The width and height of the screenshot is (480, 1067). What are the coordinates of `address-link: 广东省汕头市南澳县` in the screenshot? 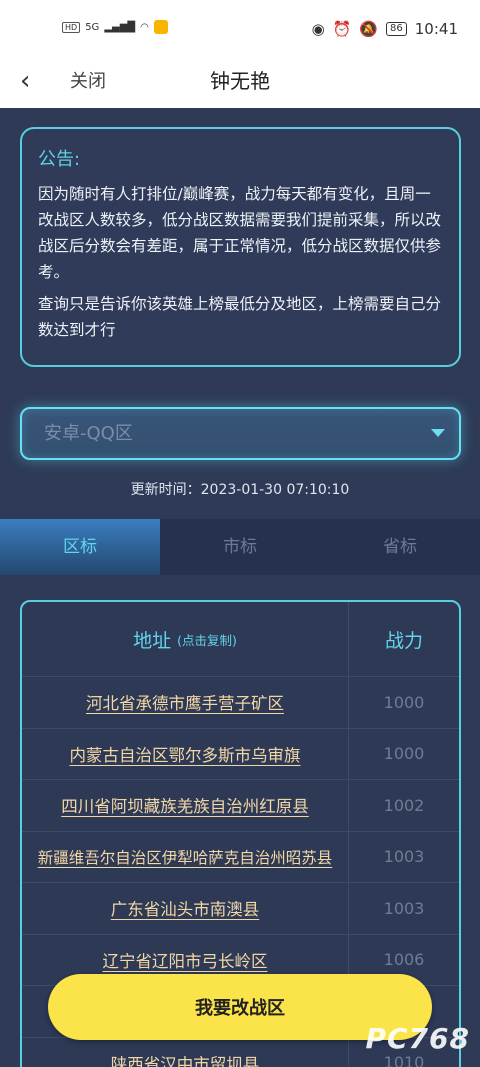 It's located at (185, 908).